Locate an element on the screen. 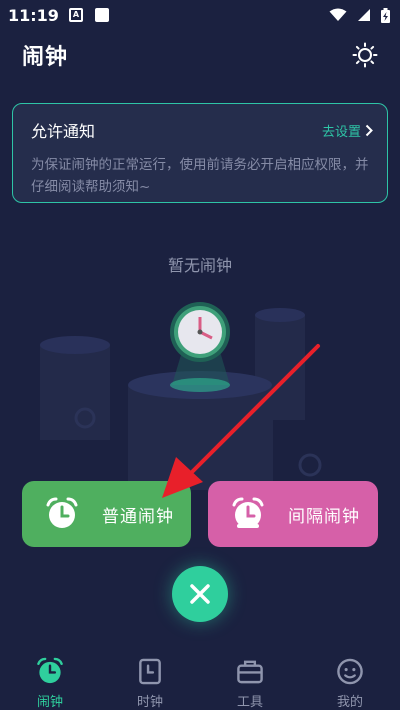 The height and width of the screenshot is (710, 400). nav-label-clock: 时钟 is located at coordinates (149, 702).